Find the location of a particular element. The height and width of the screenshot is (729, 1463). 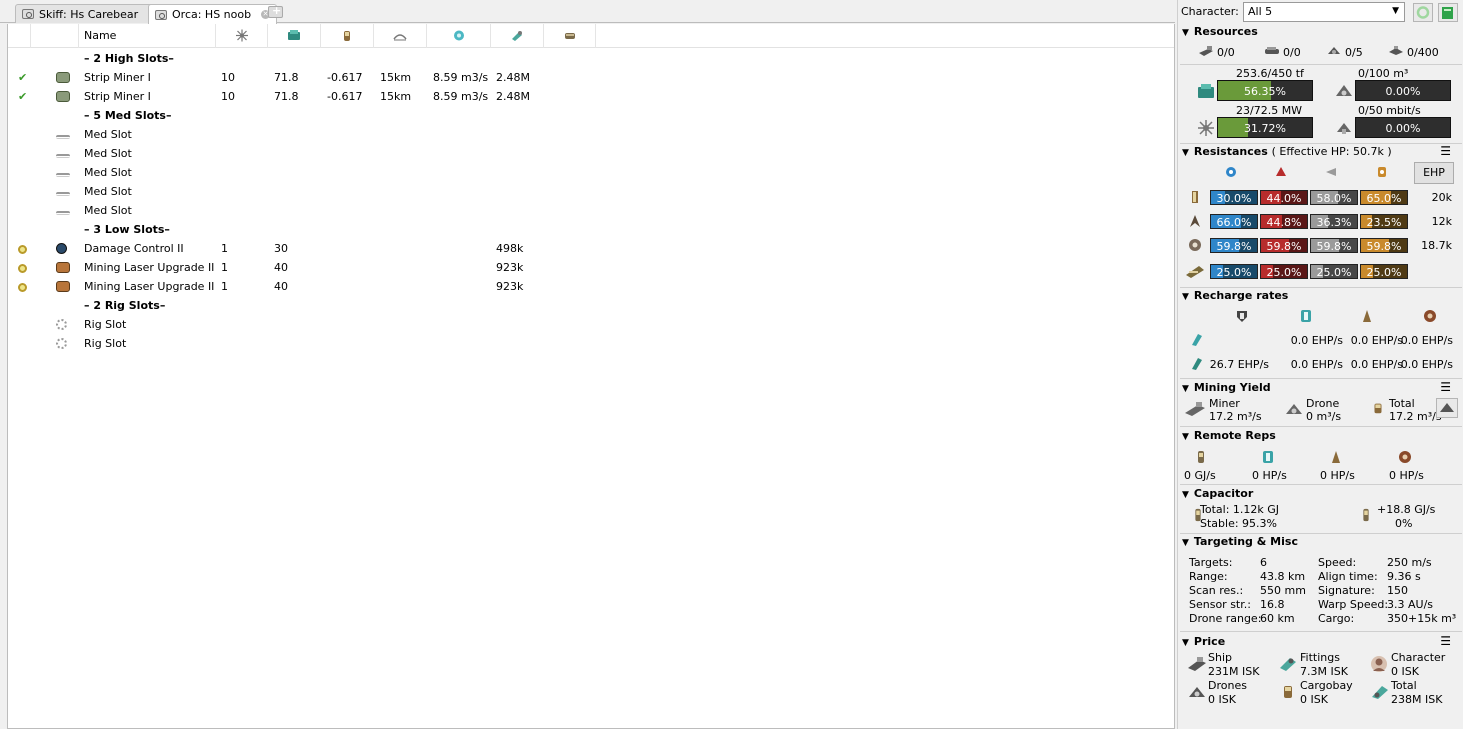

resist-cell-ki: 36.3% is located at coordinates (1334, 221).